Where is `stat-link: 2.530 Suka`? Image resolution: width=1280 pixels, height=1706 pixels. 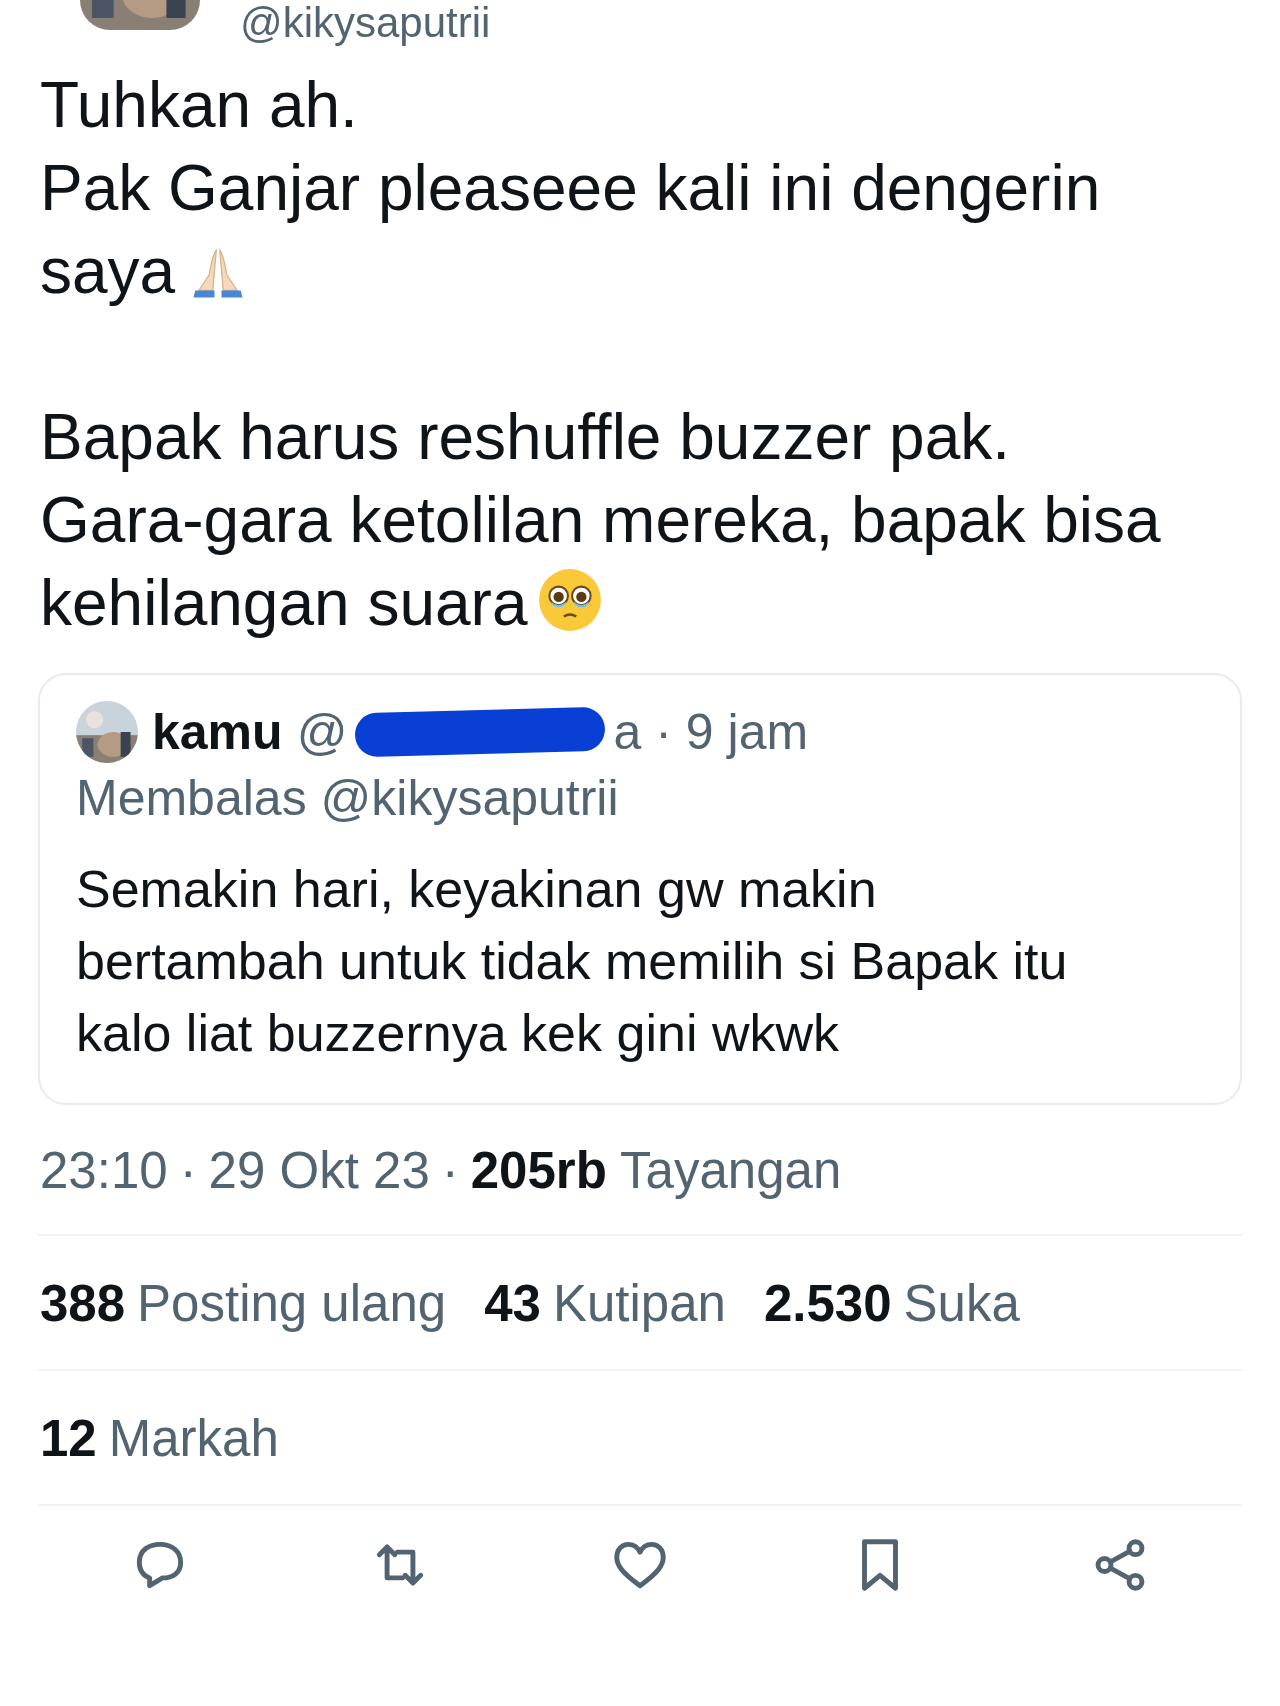 stat-link: 2.530 Suka is located at coordinates (891, 1303).